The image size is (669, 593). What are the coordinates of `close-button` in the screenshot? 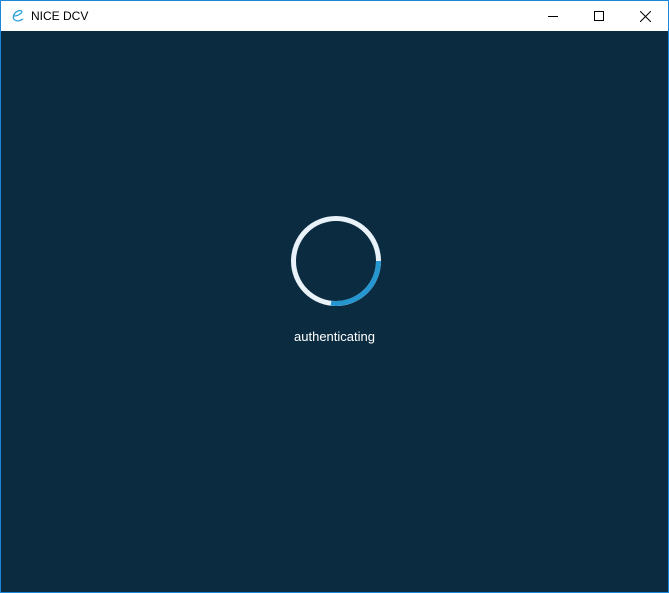 It's located at (645, 16).